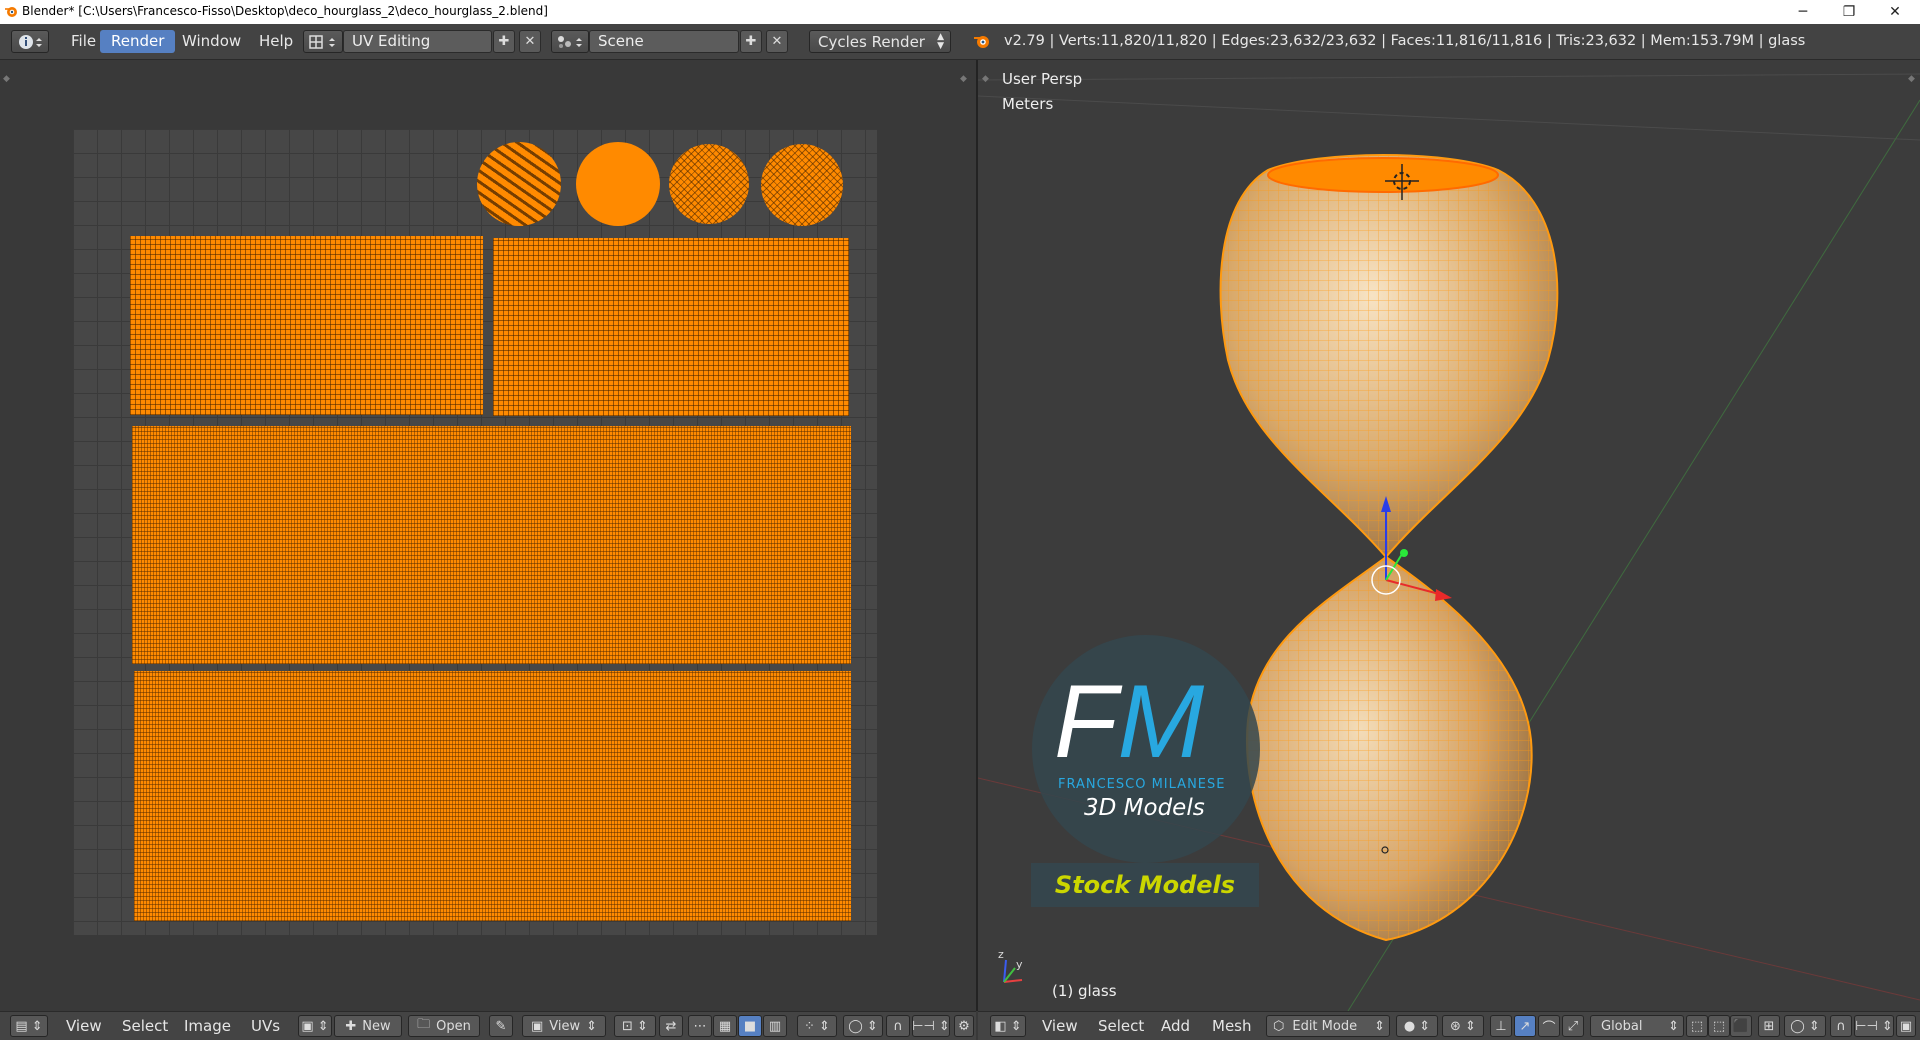 The image size is (1920, 1040). What do you see at coordinates (501, 1026) in the screenshot?
I see `pin-button: ✎` at bounding box center [501, 1026].